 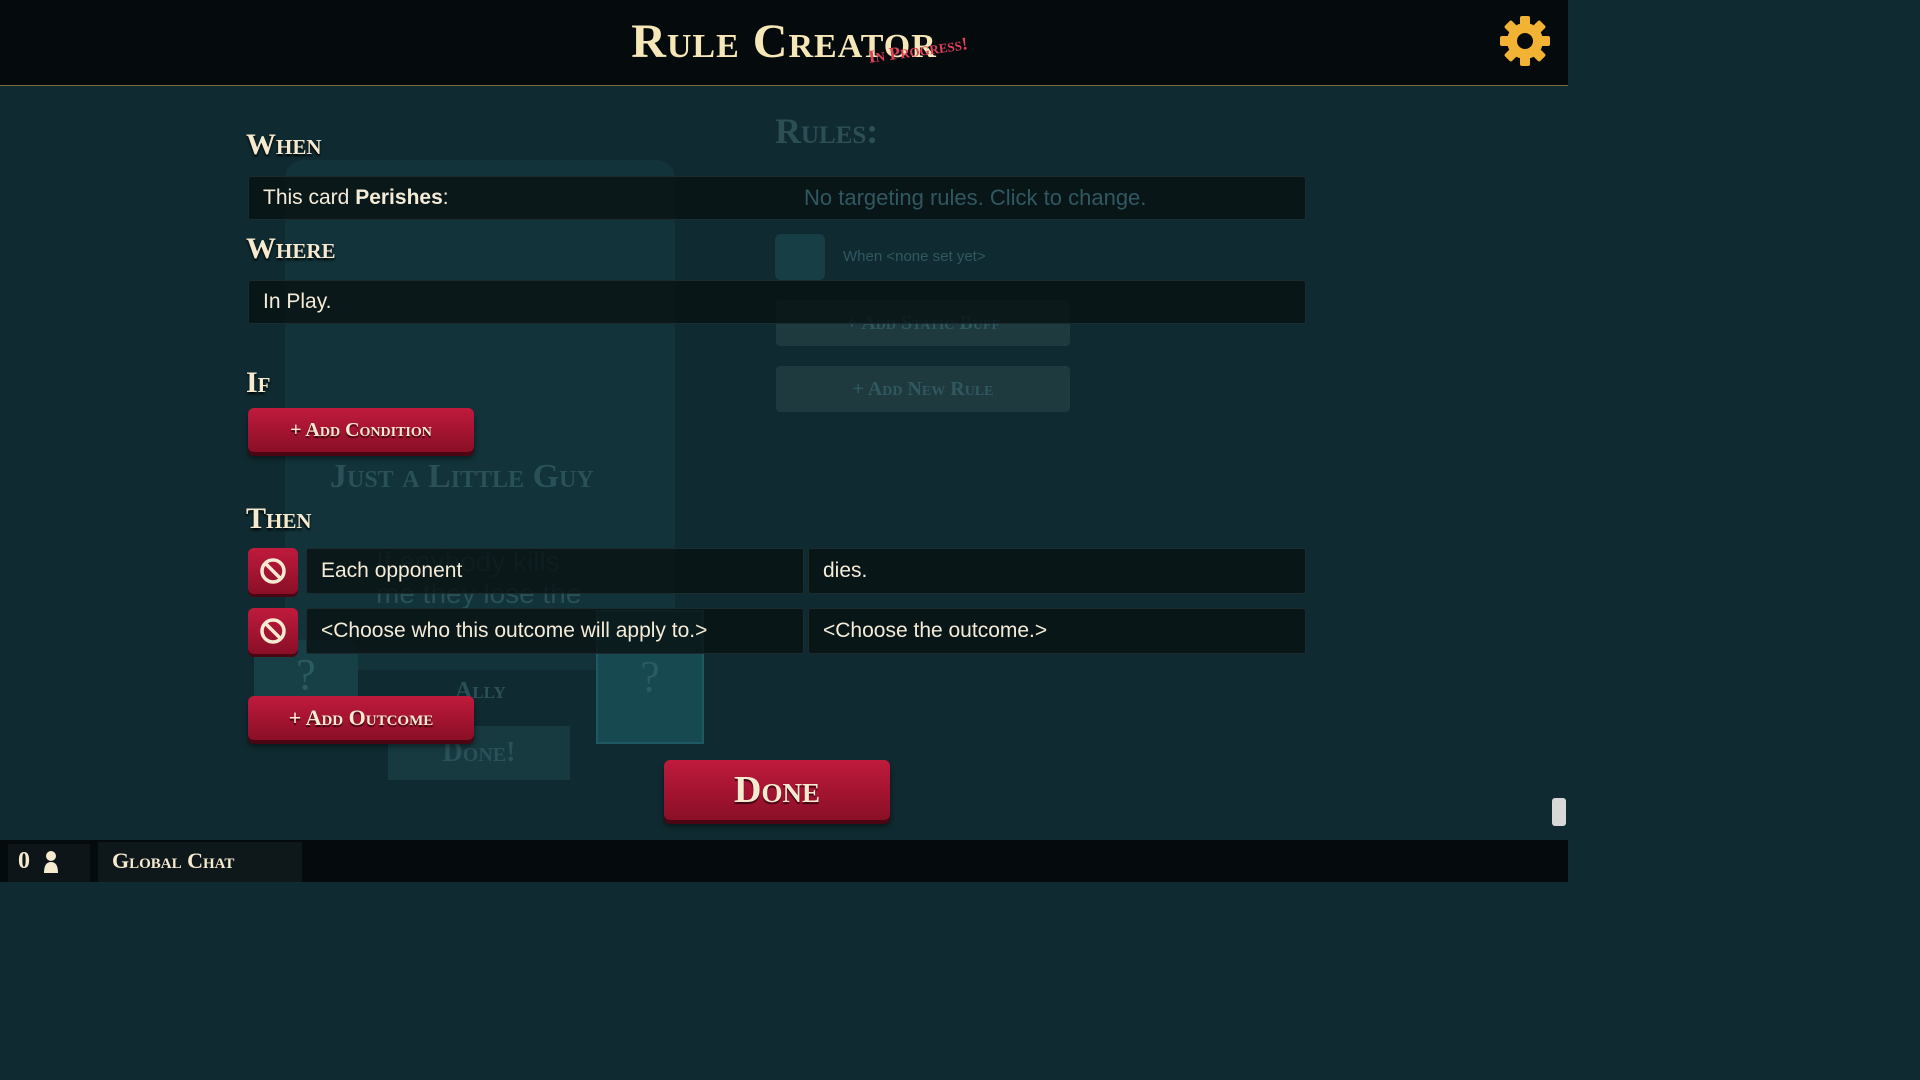 I want to click on scrollbar-thumb, so click(x=1559, y=812).